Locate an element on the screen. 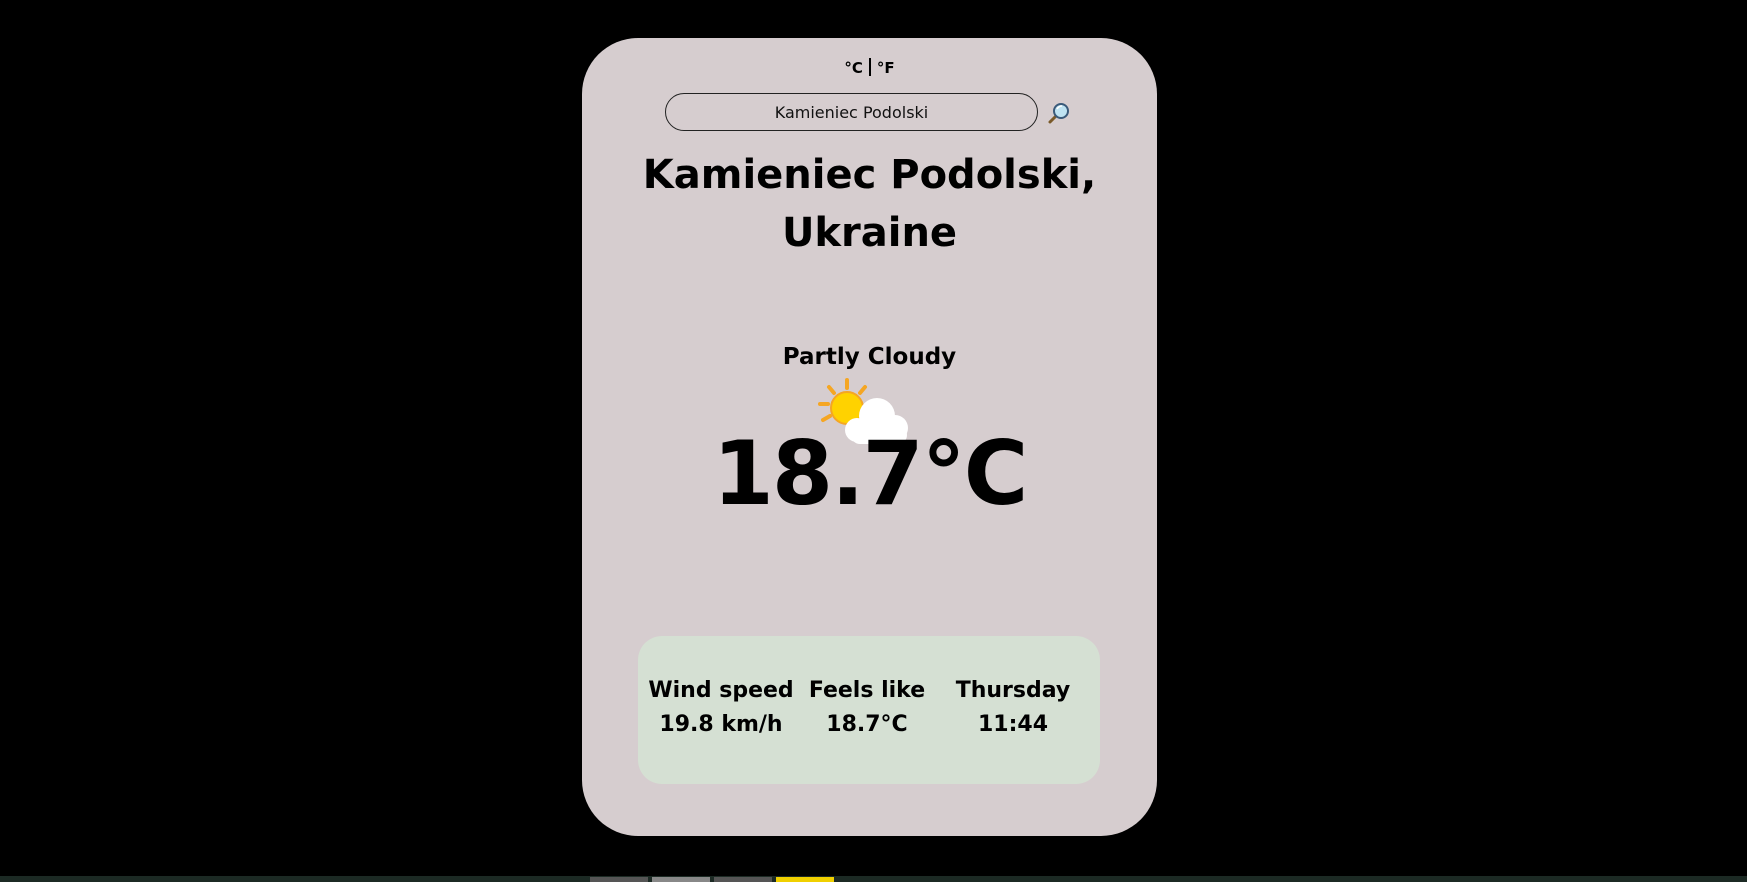 The width and height of the screenshot is (1747, 882). taskbar is located at coordinates (873, 879).